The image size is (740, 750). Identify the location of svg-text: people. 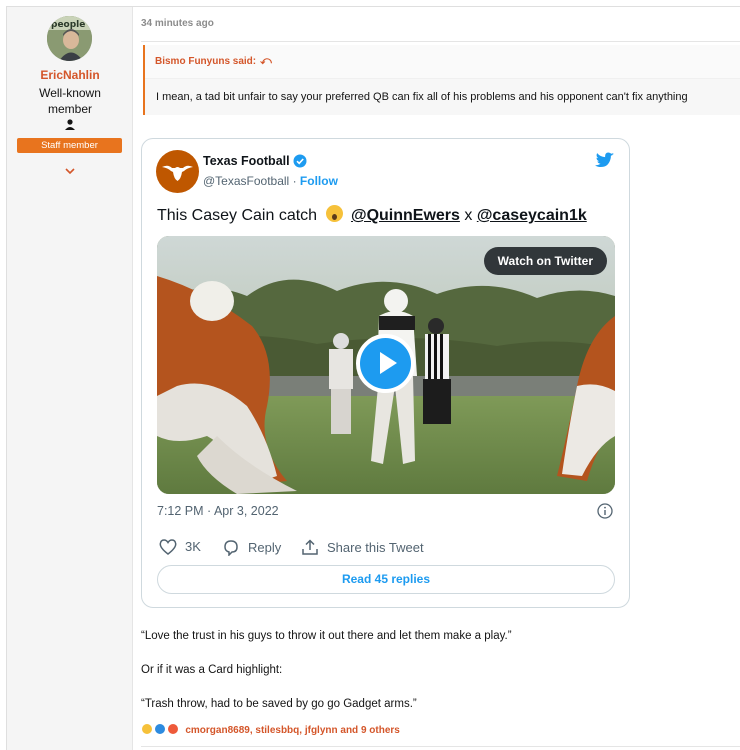
(68, 25).